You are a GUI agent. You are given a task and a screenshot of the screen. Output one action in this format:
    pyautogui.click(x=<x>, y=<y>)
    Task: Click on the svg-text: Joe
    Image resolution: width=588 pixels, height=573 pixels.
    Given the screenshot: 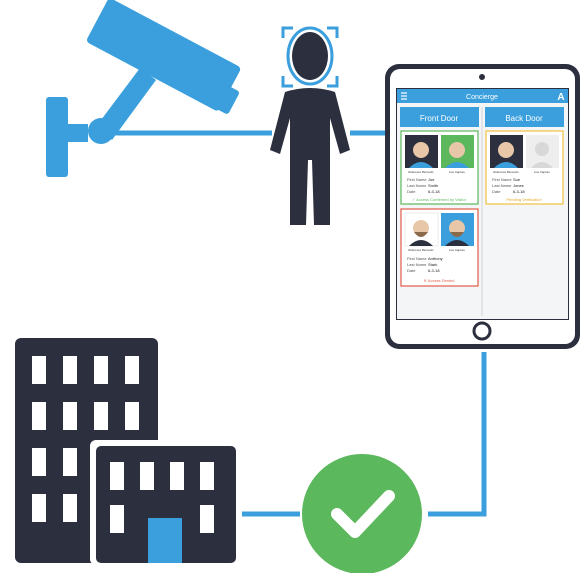 What is the action you would take?
    pyautogui.click(x=431, y=179)
    